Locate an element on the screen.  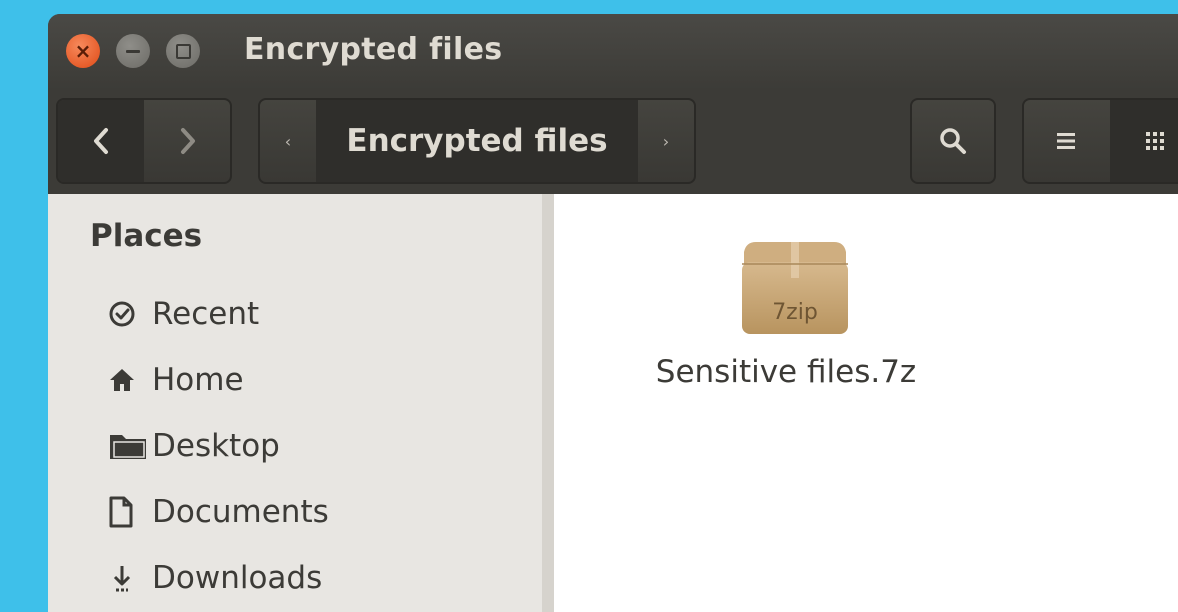
maximize-window-button is located at coordinates (183, 51).